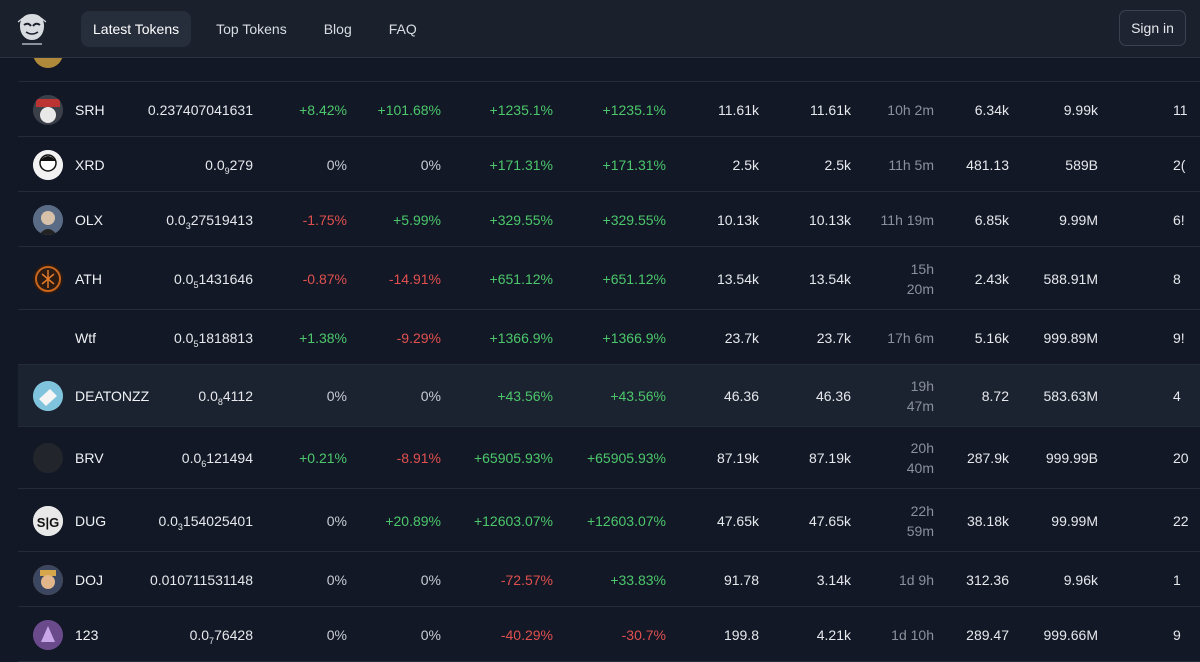 This screenshot has width=1200, height=662. What do you see at coordinates (526, 580) in the screenshot?
I see `cell-c3: -72.57%` at bounding box center [526, 580].